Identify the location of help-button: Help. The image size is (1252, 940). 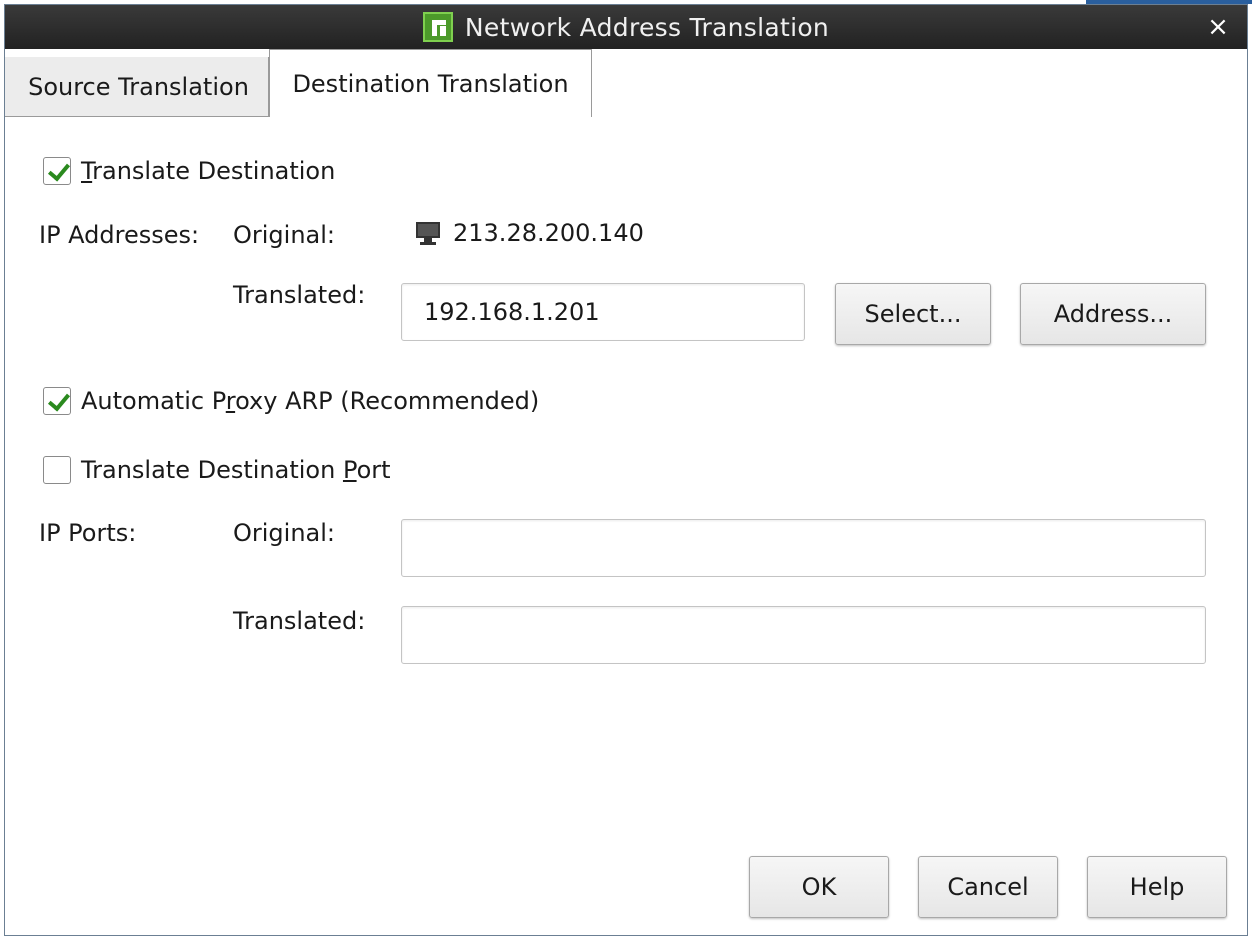
(1157, 887).